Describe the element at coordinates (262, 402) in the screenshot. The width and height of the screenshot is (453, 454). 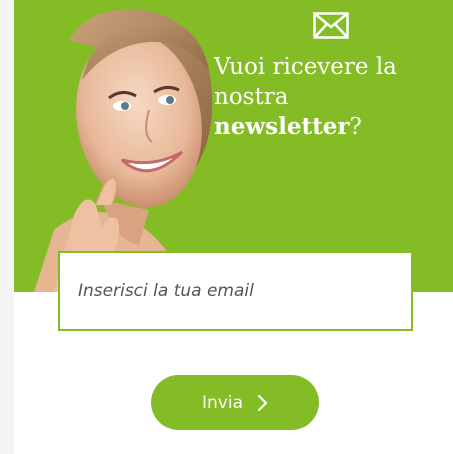
I see `chevron-right-icon` at that location.